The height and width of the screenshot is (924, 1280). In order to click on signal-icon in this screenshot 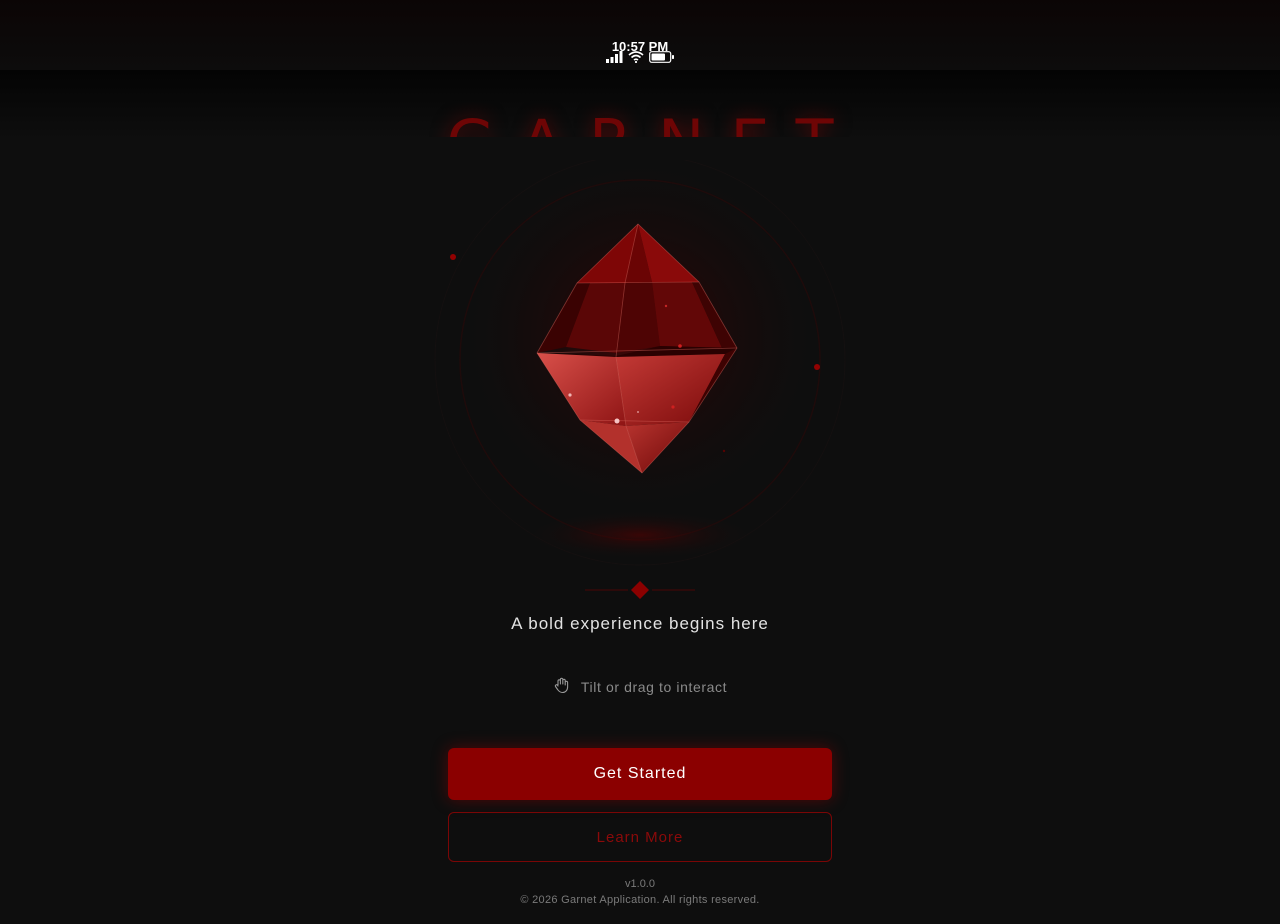, I will do `click(614, 59)`.